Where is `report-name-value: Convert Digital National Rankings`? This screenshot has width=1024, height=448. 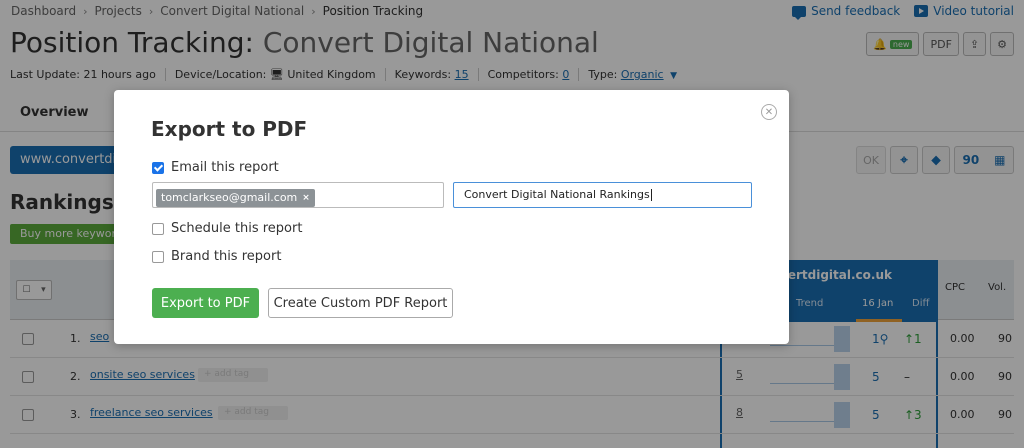 report-name-value: Convert Digital National Rankings is located at coordinates (557, 194).